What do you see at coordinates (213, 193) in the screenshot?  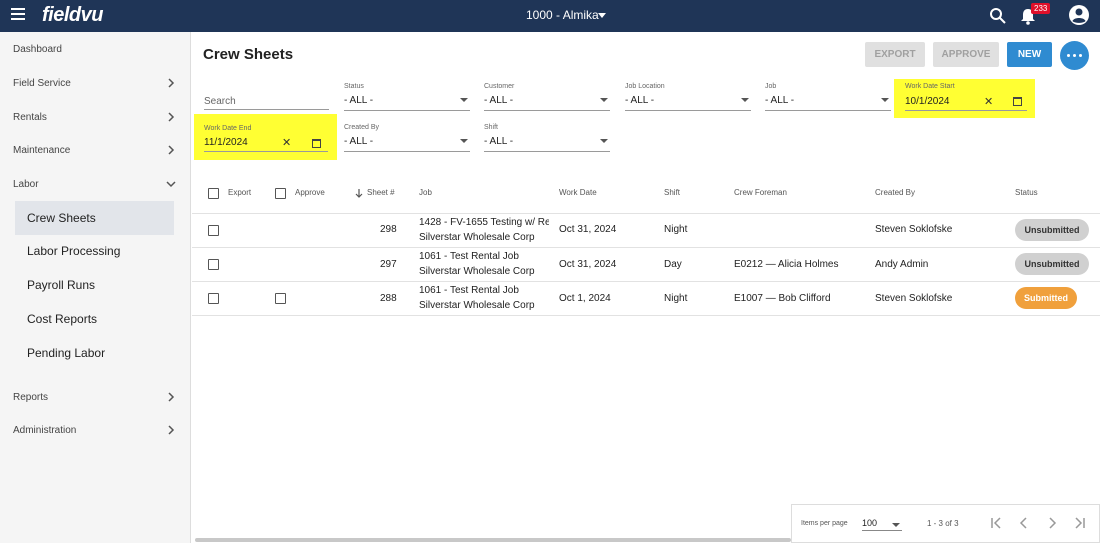 I see `select-all-export-checkbox` at bounding box center [213, 193].